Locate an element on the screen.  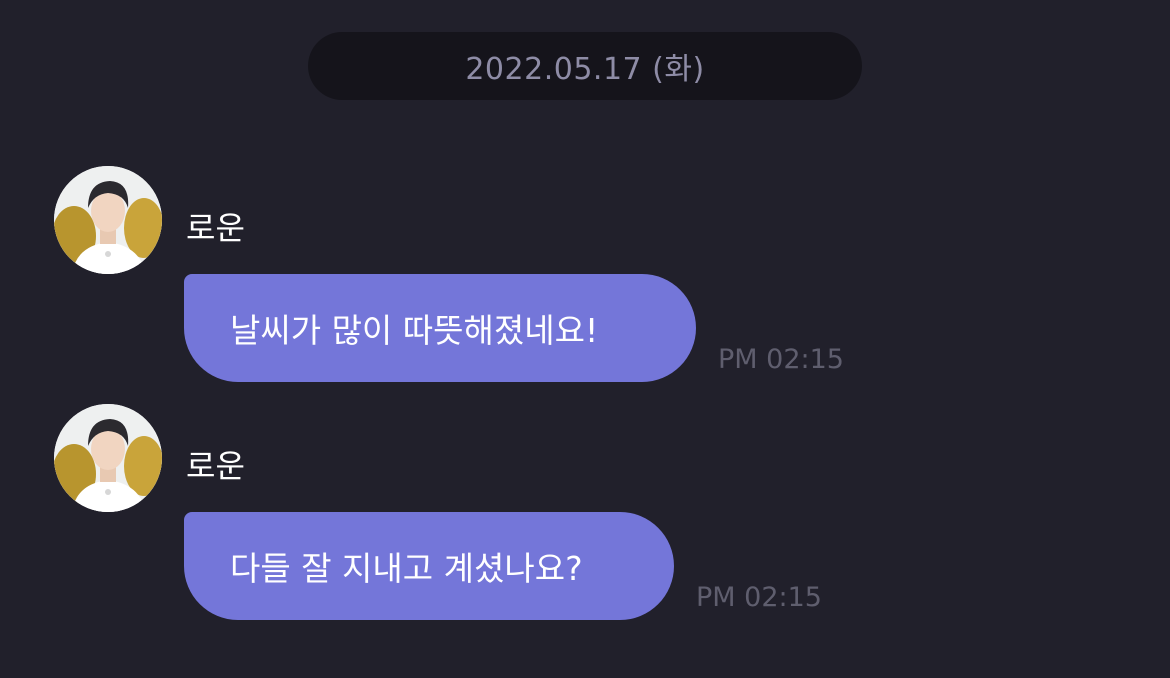
date-label: 2022.05.17 (화) is located at coordinates (585, 69).